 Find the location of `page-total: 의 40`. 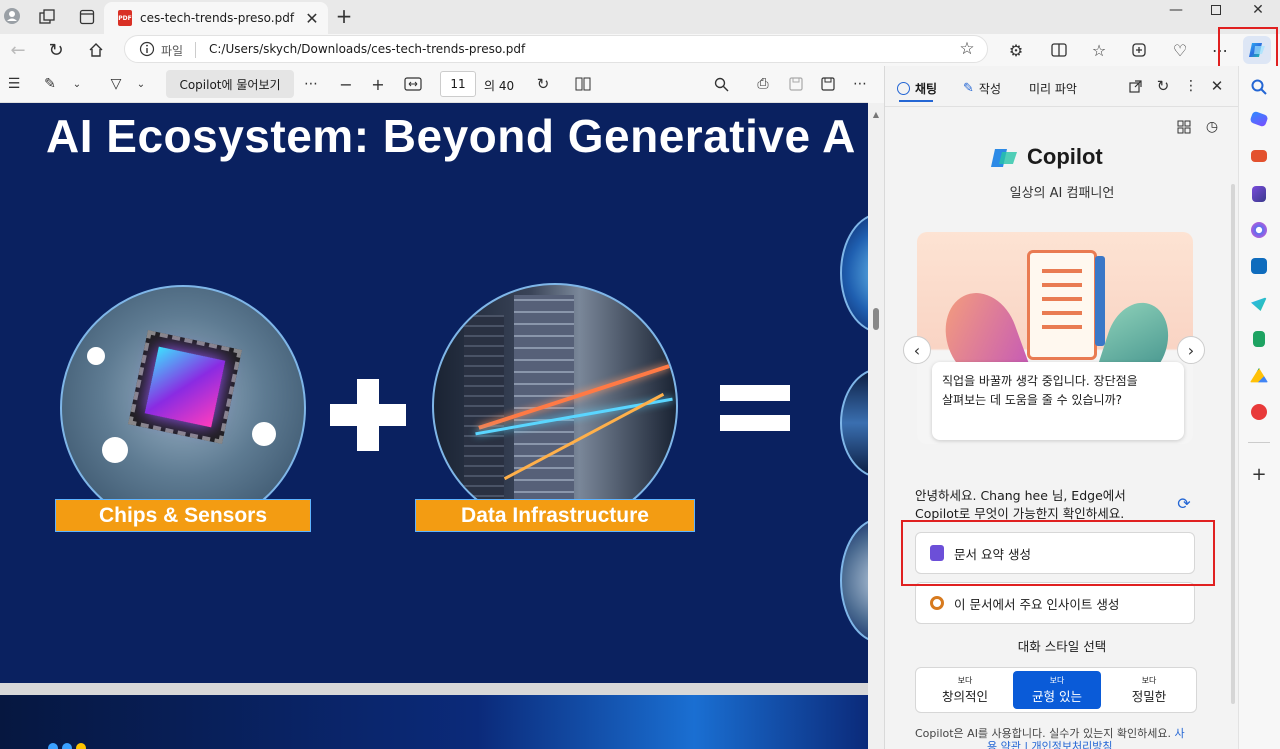

page-total: 의 40 is located at coordinates (499, 86).